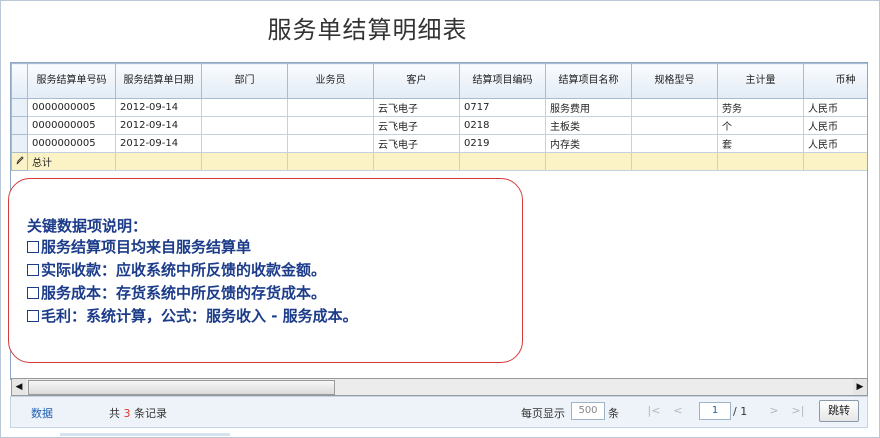 The height and width of the screenshot is (438, 880). I want to click on col-header-department: 部门, so click(244, 81).